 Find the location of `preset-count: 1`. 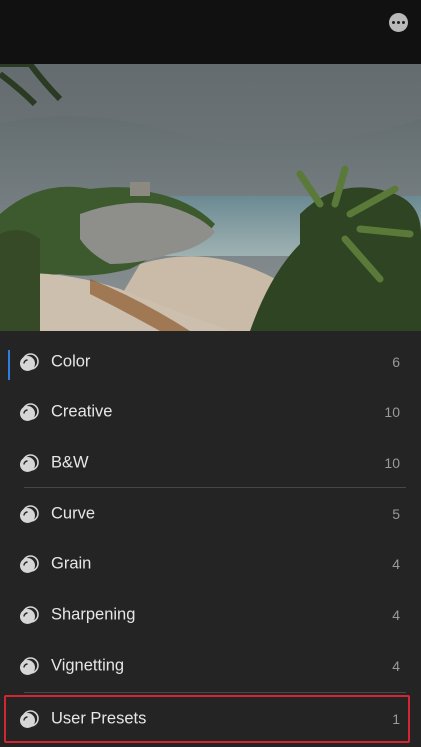

preset-count: 1 is located at coordinates (396, 718).